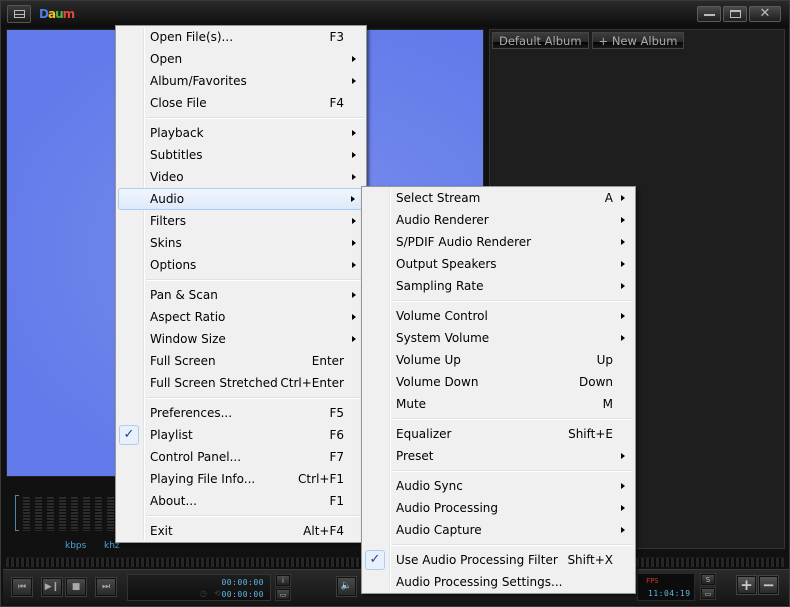  I want to click on menu-item-playlist: ✓ Playlist F6, so click(241, 435).